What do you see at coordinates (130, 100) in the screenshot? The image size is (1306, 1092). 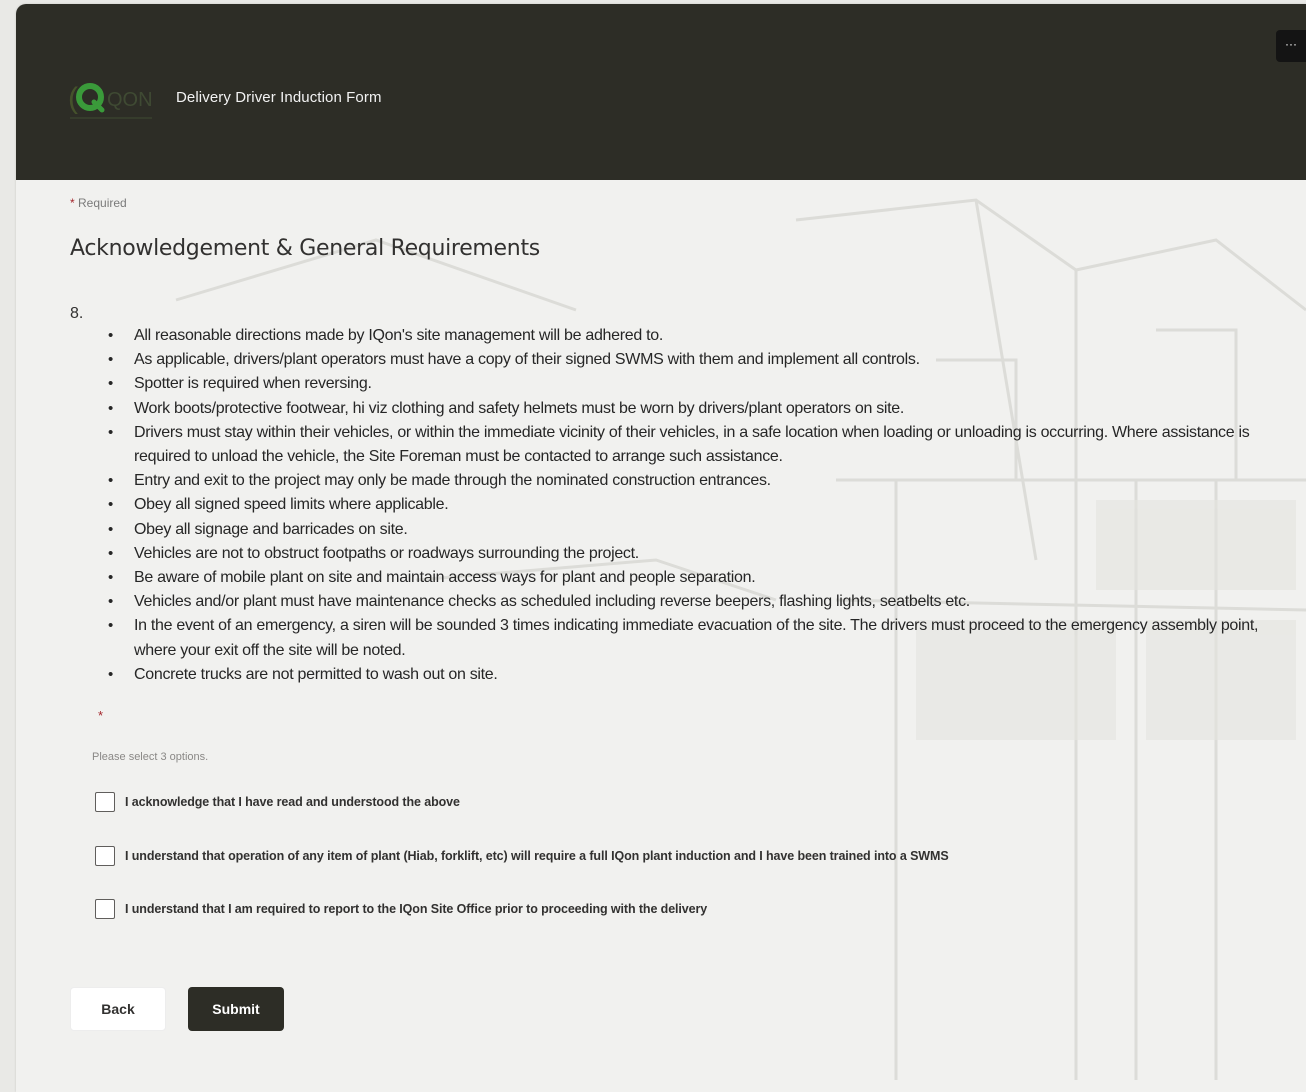 I see `logo-text: QON` at bounding box center [130, 100].